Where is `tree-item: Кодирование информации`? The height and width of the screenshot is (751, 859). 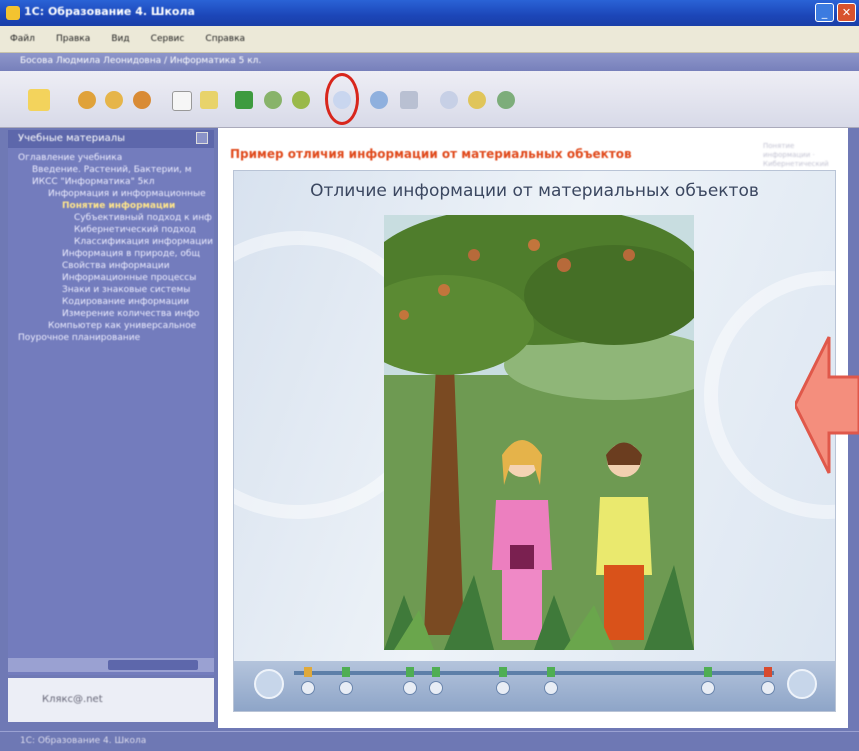
tree-item: Кодирование информации is located at coordinates (111, 302).